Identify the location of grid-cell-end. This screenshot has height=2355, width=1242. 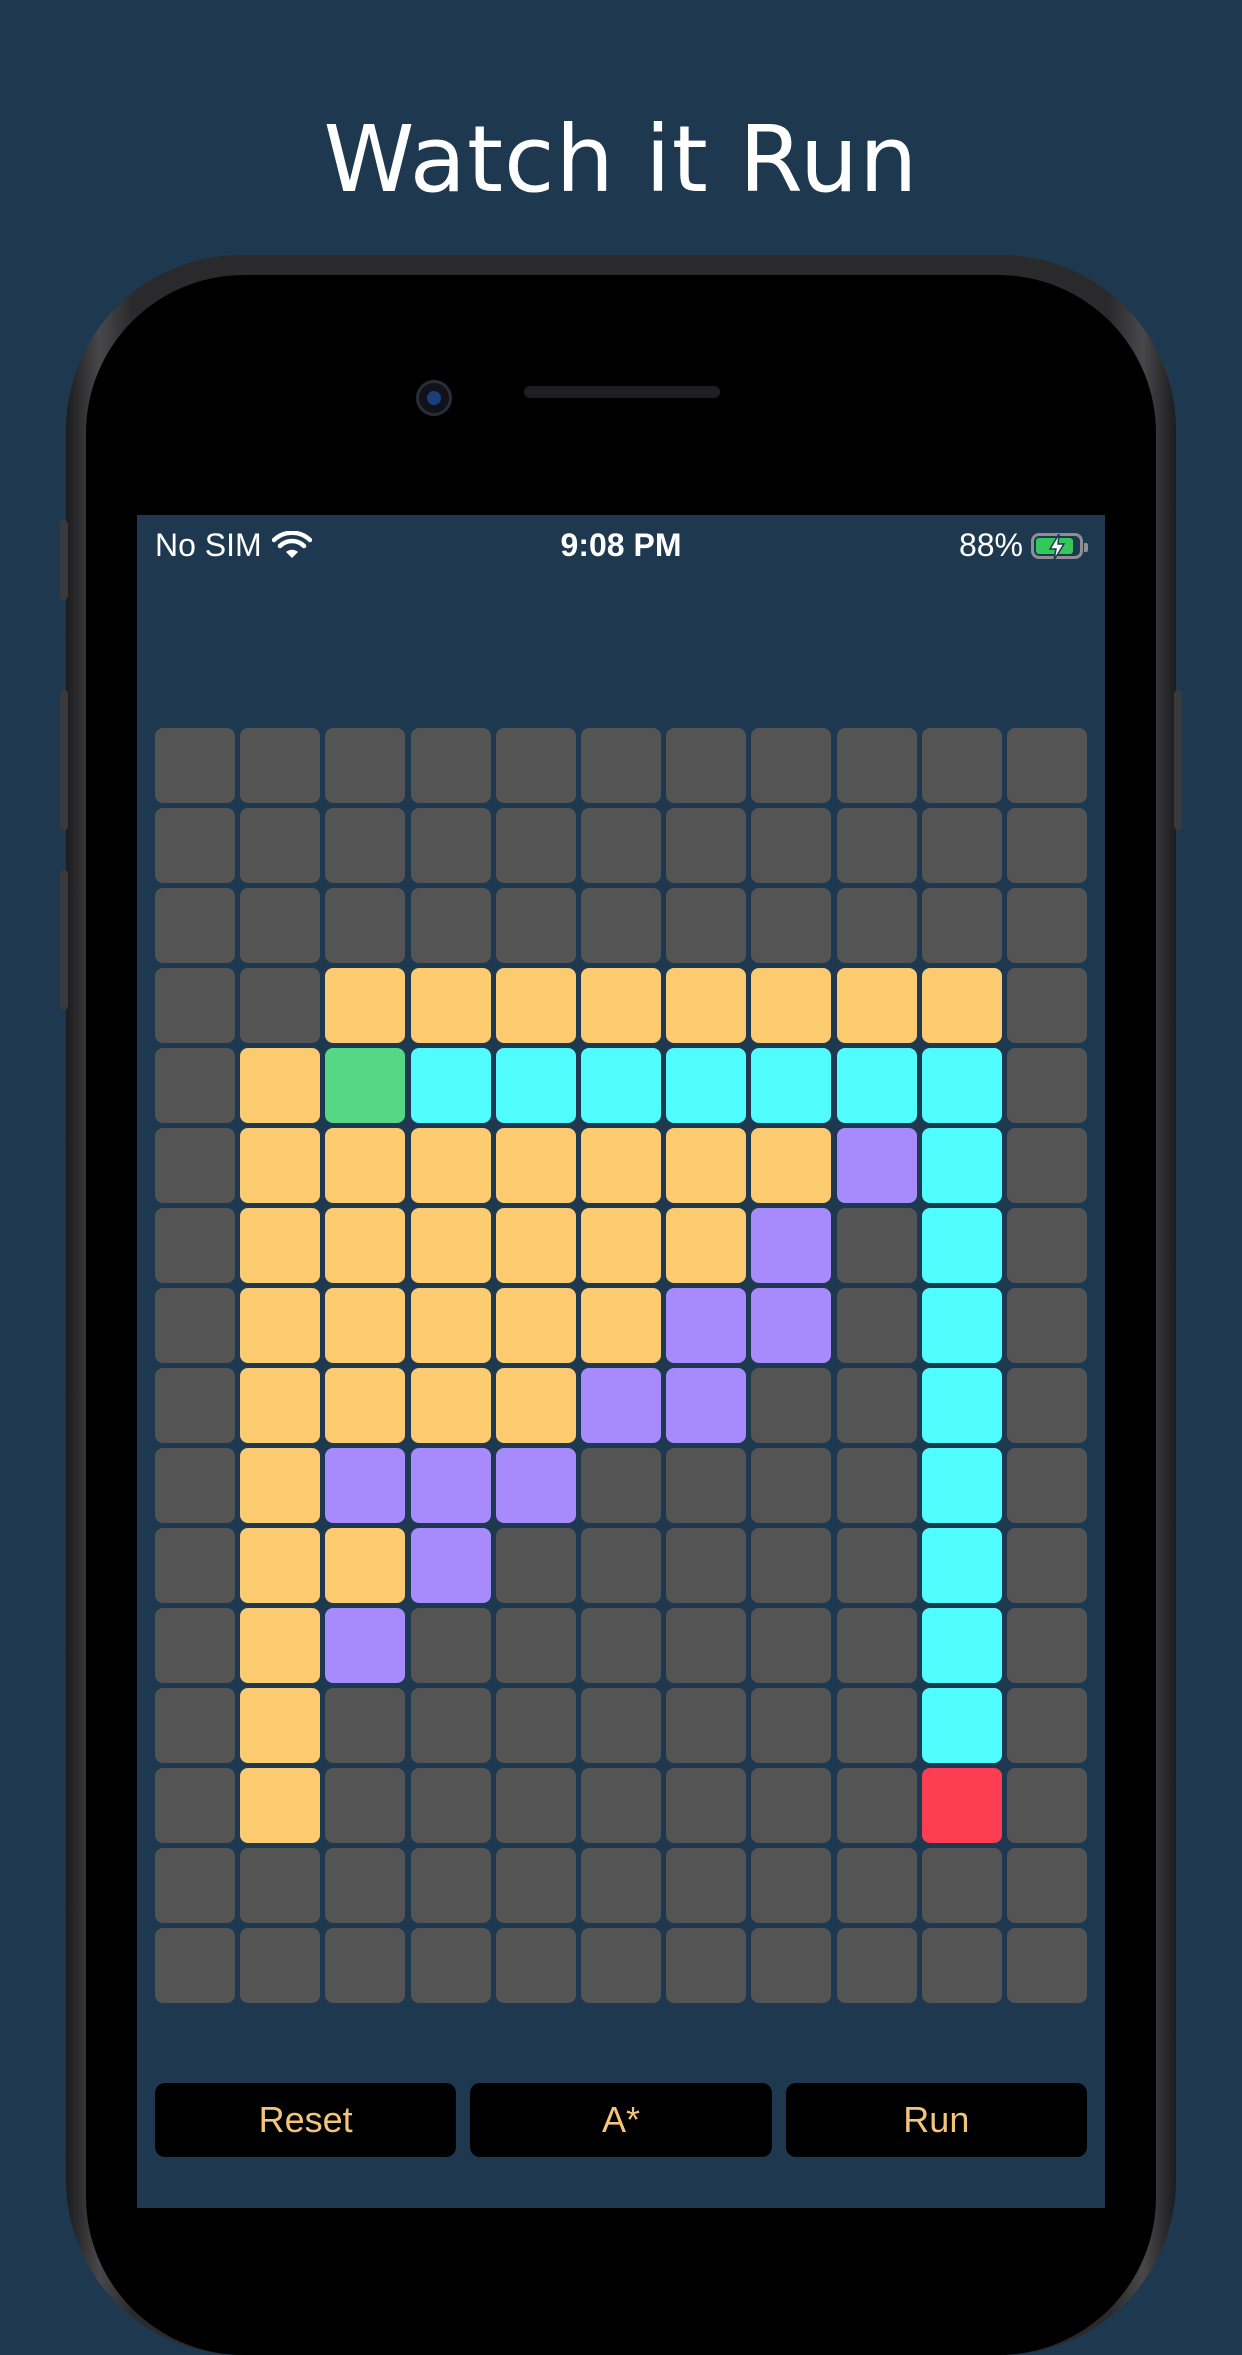
(961, 1805).